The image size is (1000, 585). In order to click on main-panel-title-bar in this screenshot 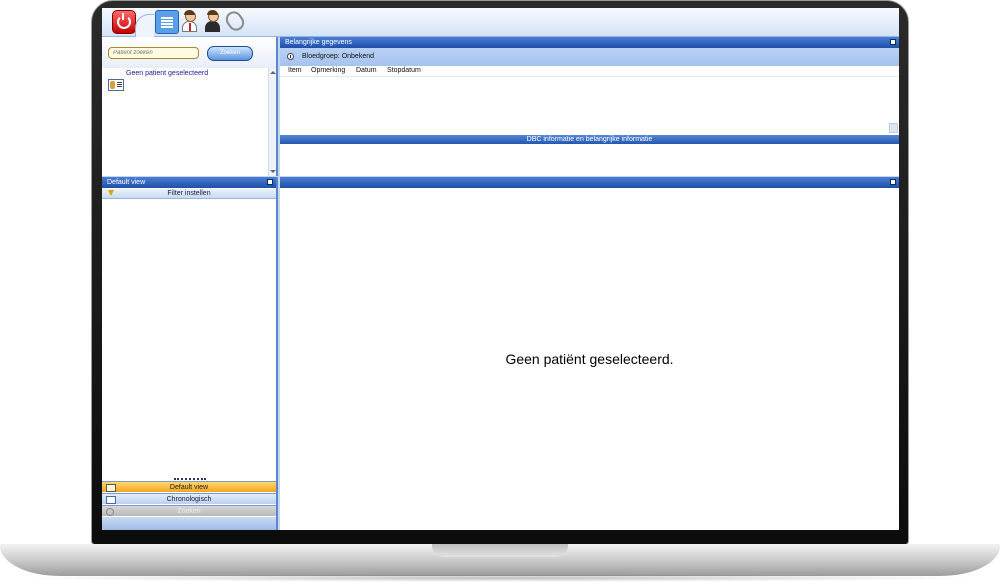, I will do `click(589, 182)`.